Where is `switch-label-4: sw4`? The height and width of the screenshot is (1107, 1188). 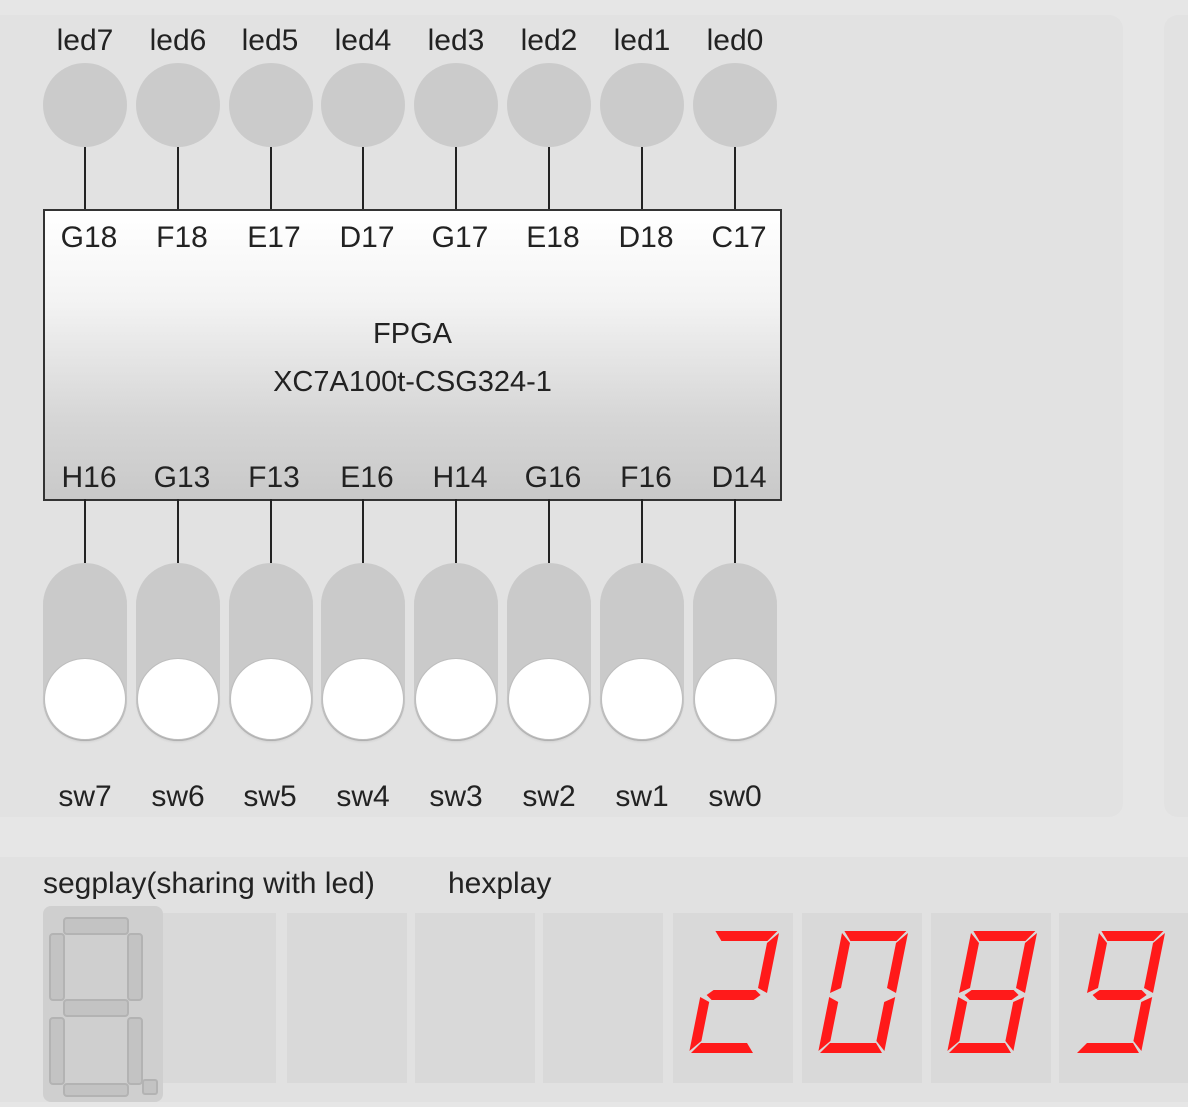
switch-label-4: sw4 is located at coordinates (363, 796).